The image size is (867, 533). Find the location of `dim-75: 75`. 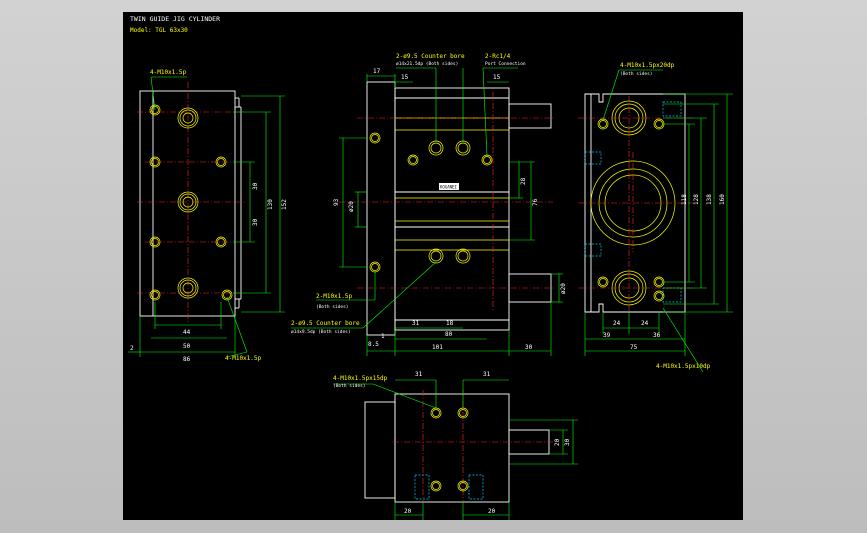

dim-75: 75 is located at coordinates (634, 347).